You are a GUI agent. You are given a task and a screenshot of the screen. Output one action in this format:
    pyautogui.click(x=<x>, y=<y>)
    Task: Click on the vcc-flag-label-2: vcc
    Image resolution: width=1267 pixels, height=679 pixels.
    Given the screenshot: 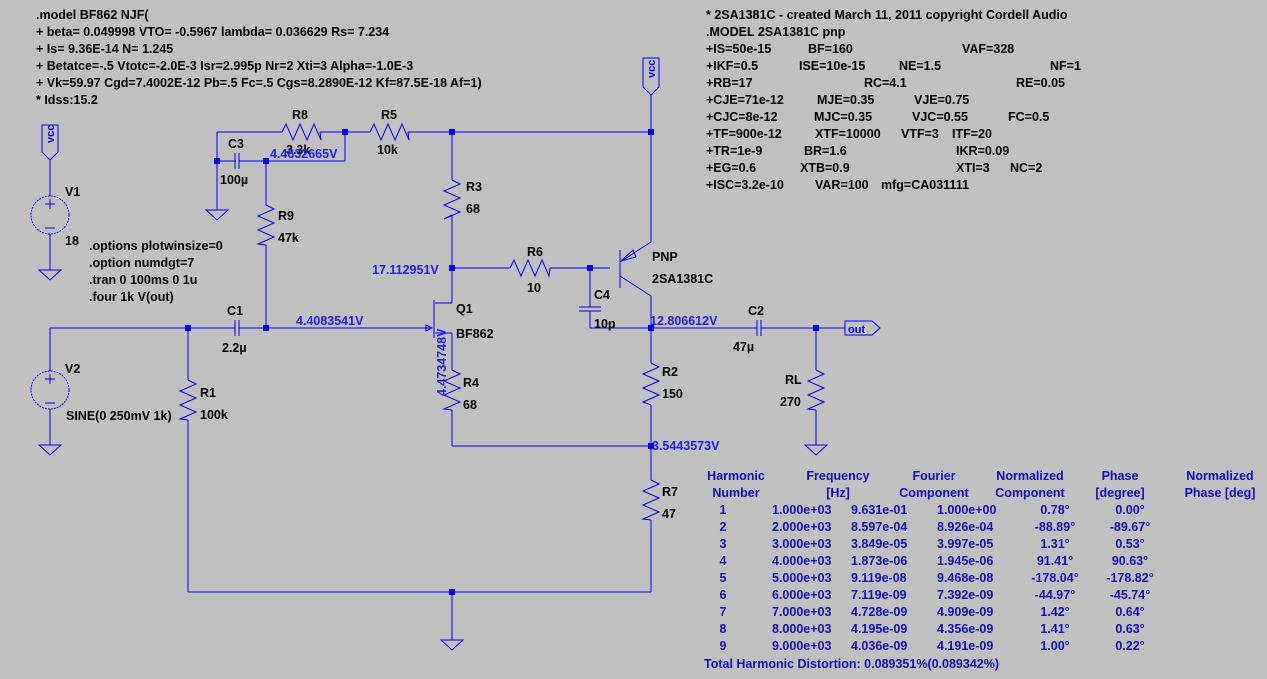 What is the action you would take?
    pyautogui.click(x=652, y=69)
    